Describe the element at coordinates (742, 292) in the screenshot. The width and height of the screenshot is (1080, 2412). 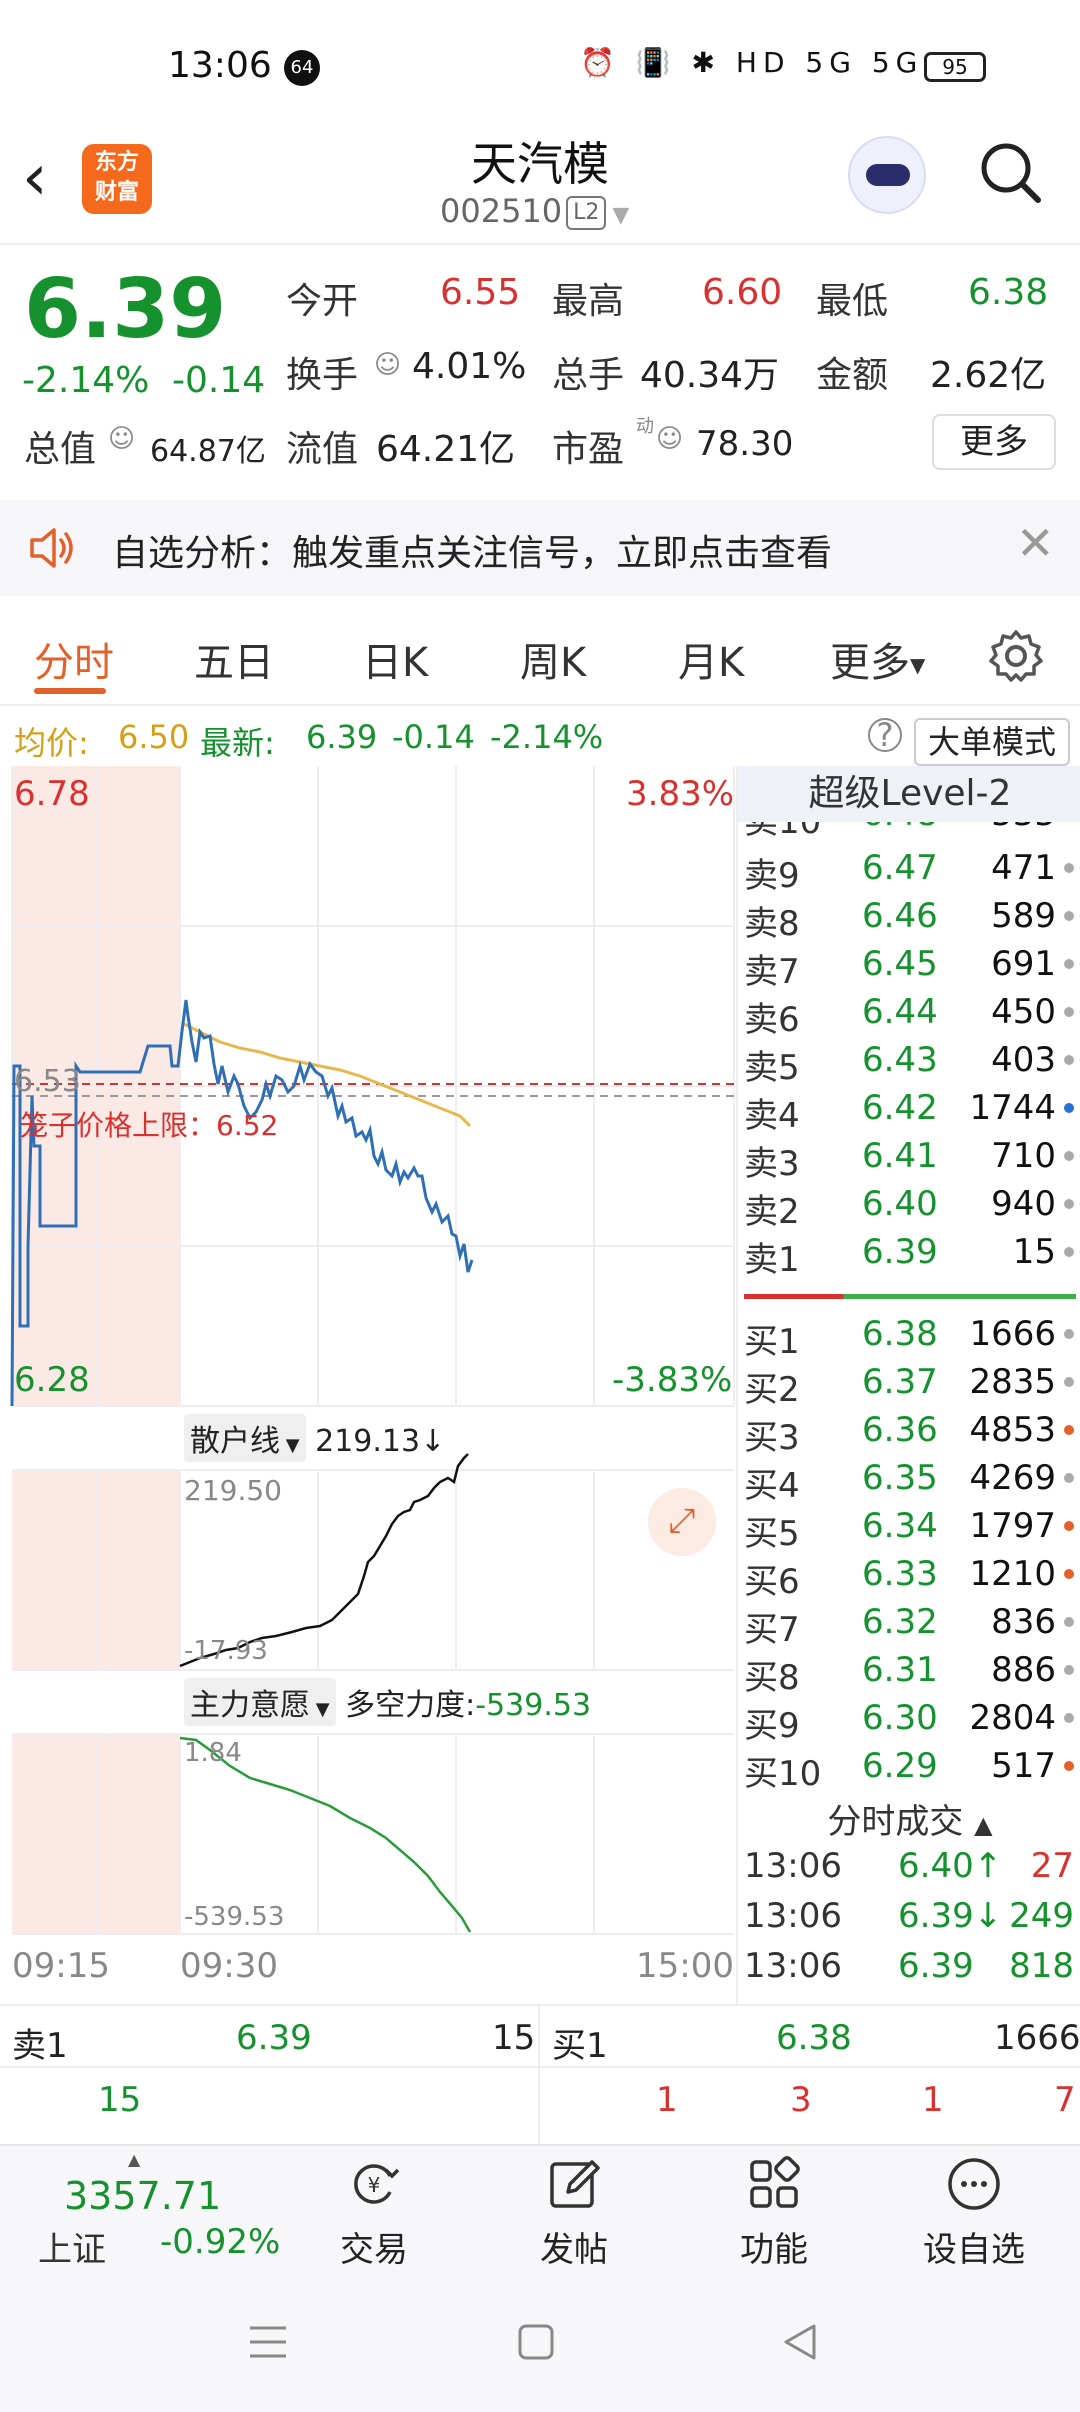
I see `high-value: 6.60` at that location.